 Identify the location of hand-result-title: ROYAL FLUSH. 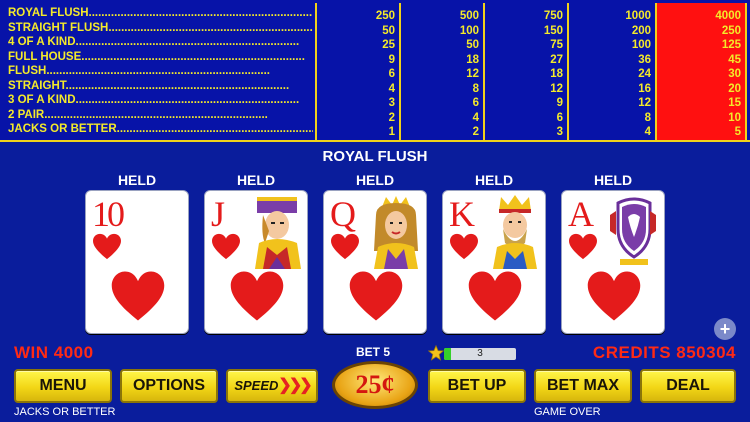
(375, 156).